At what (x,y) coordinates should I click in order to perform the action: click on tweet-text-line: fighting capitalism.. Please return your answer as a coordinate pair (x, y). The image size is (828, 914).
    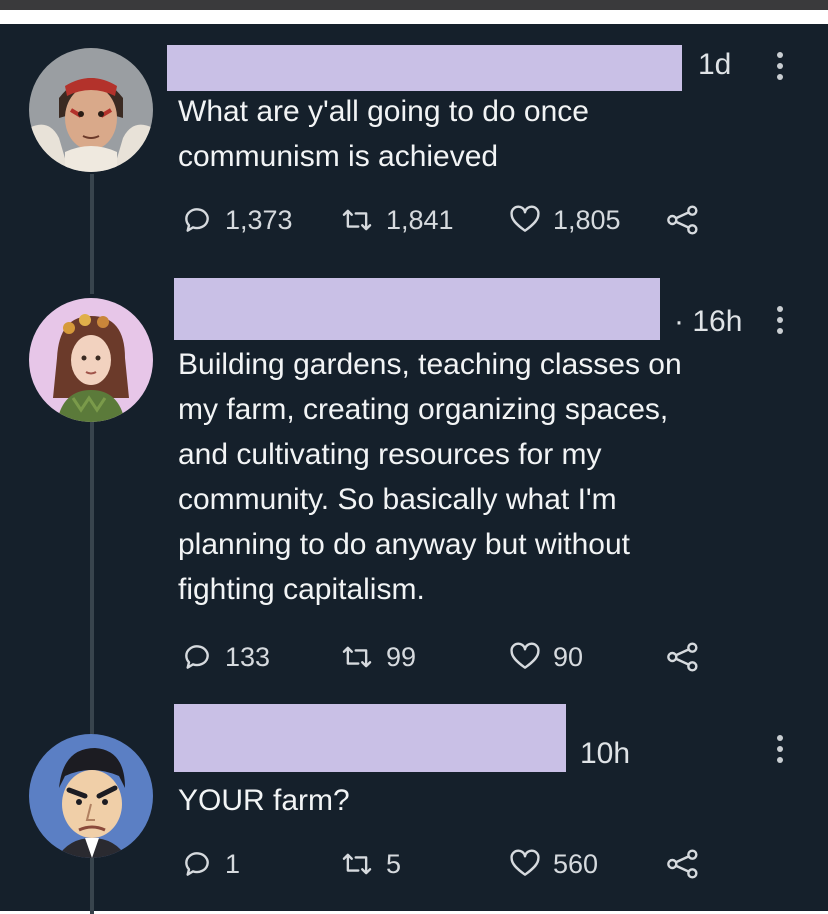
    Looking at the image, I should click on (301, 589).